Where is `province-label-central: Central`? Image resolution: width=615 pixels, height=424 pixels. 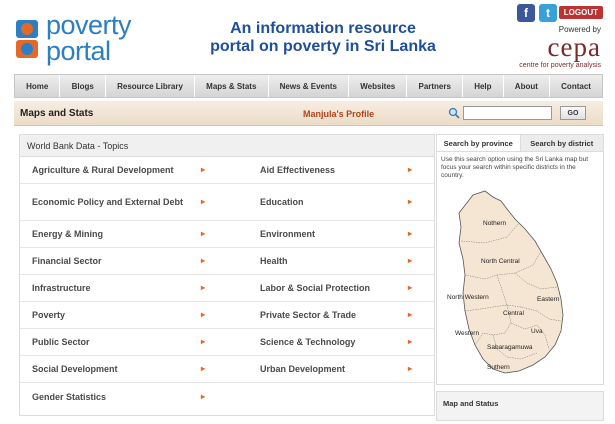 province-label-central: Central is located at coordinates (514, 313).